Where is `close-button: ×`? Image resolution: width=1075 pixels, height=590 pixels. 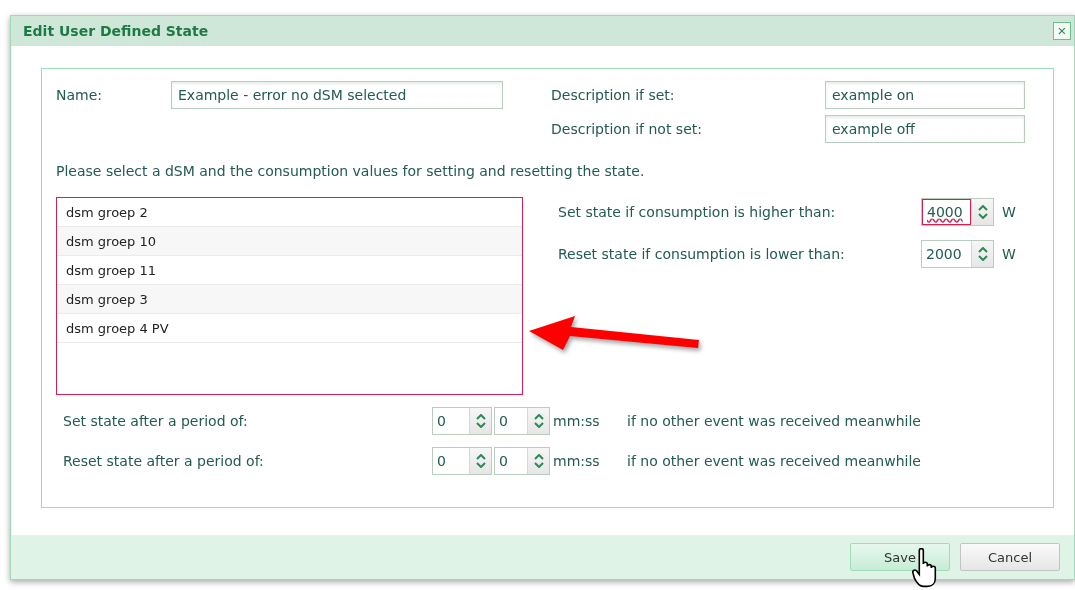 close-button: × is located at coordinates (1062, 31).